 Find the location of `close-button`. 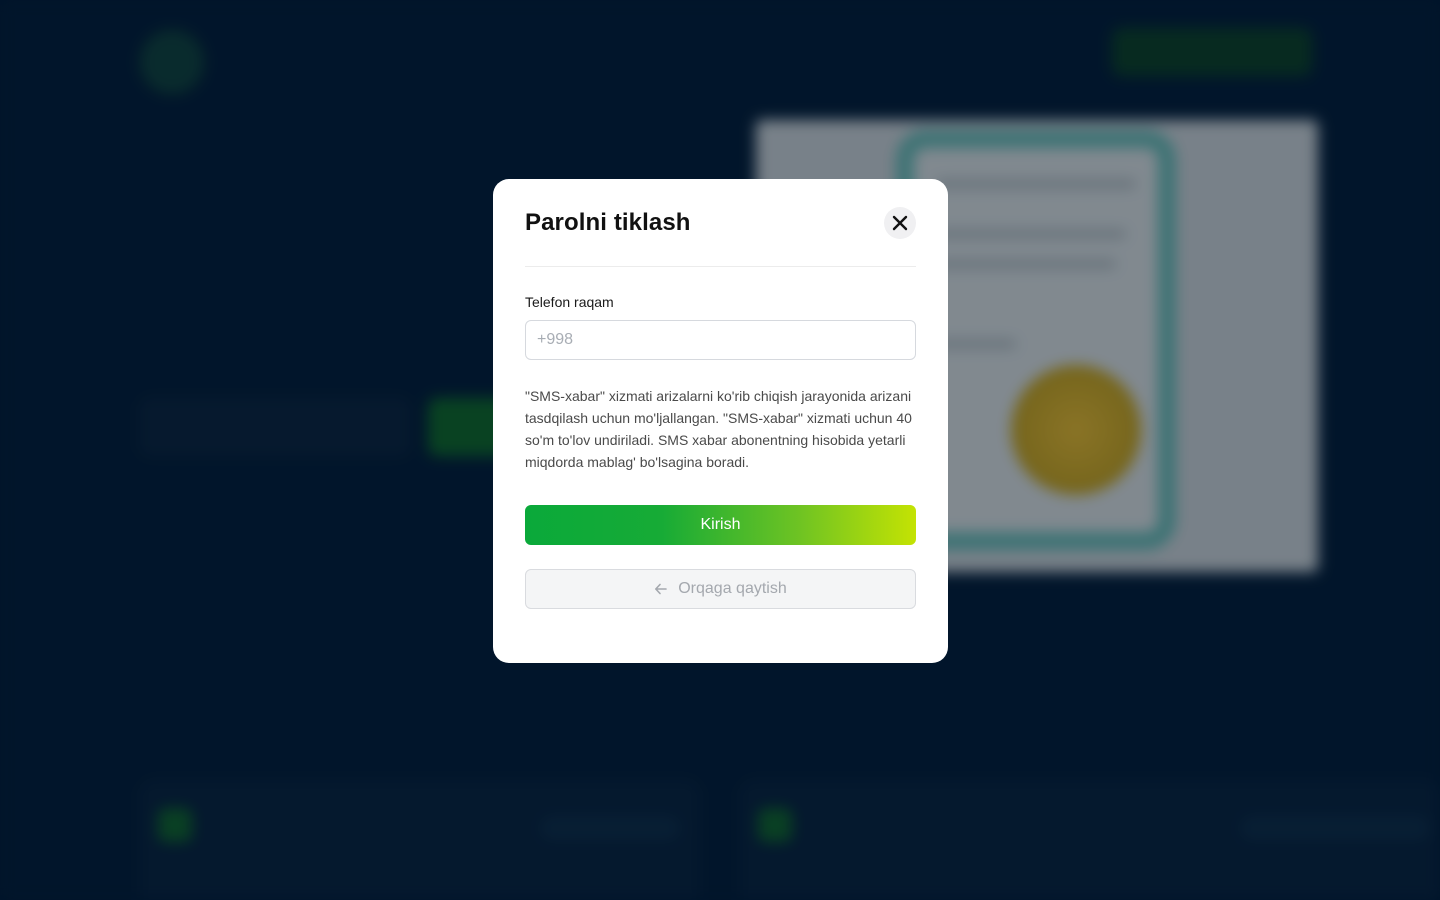

close-button is located at coordinates (900, 222).